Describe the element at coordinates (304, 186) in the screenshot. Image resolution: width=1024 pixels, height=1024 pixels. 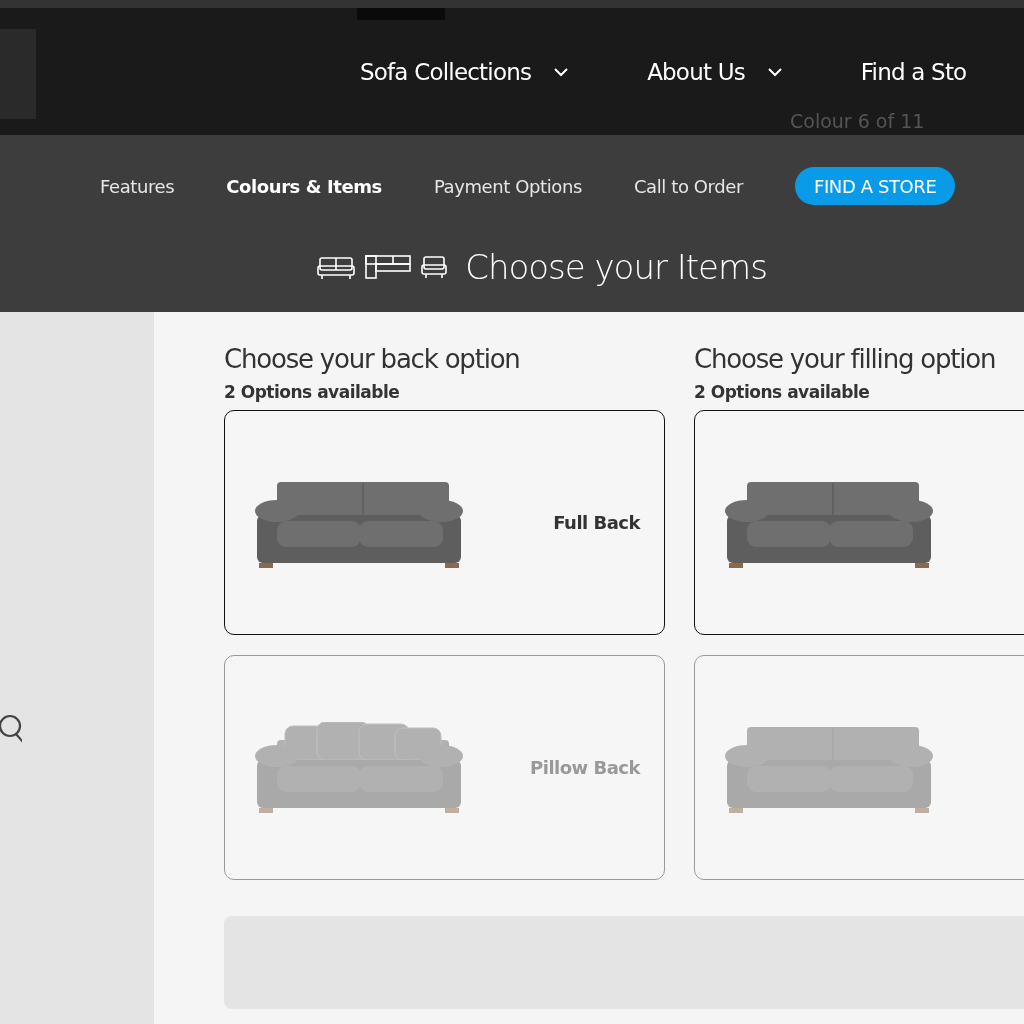
I see `tab-link: Colours & Items` at that location.